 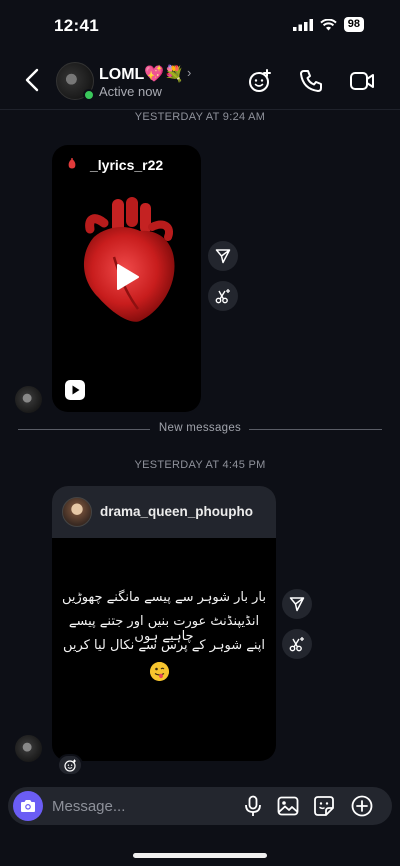 I want to click on message-input, so click(x=142, y=806).